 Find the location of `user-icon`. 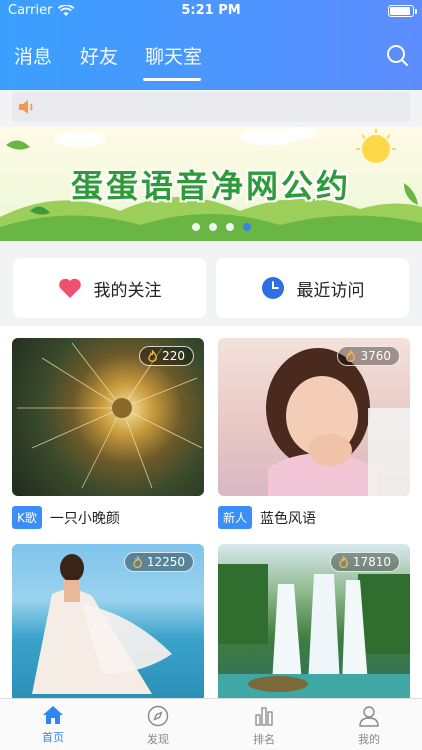

user-icon is located at coordinates (369, 716).